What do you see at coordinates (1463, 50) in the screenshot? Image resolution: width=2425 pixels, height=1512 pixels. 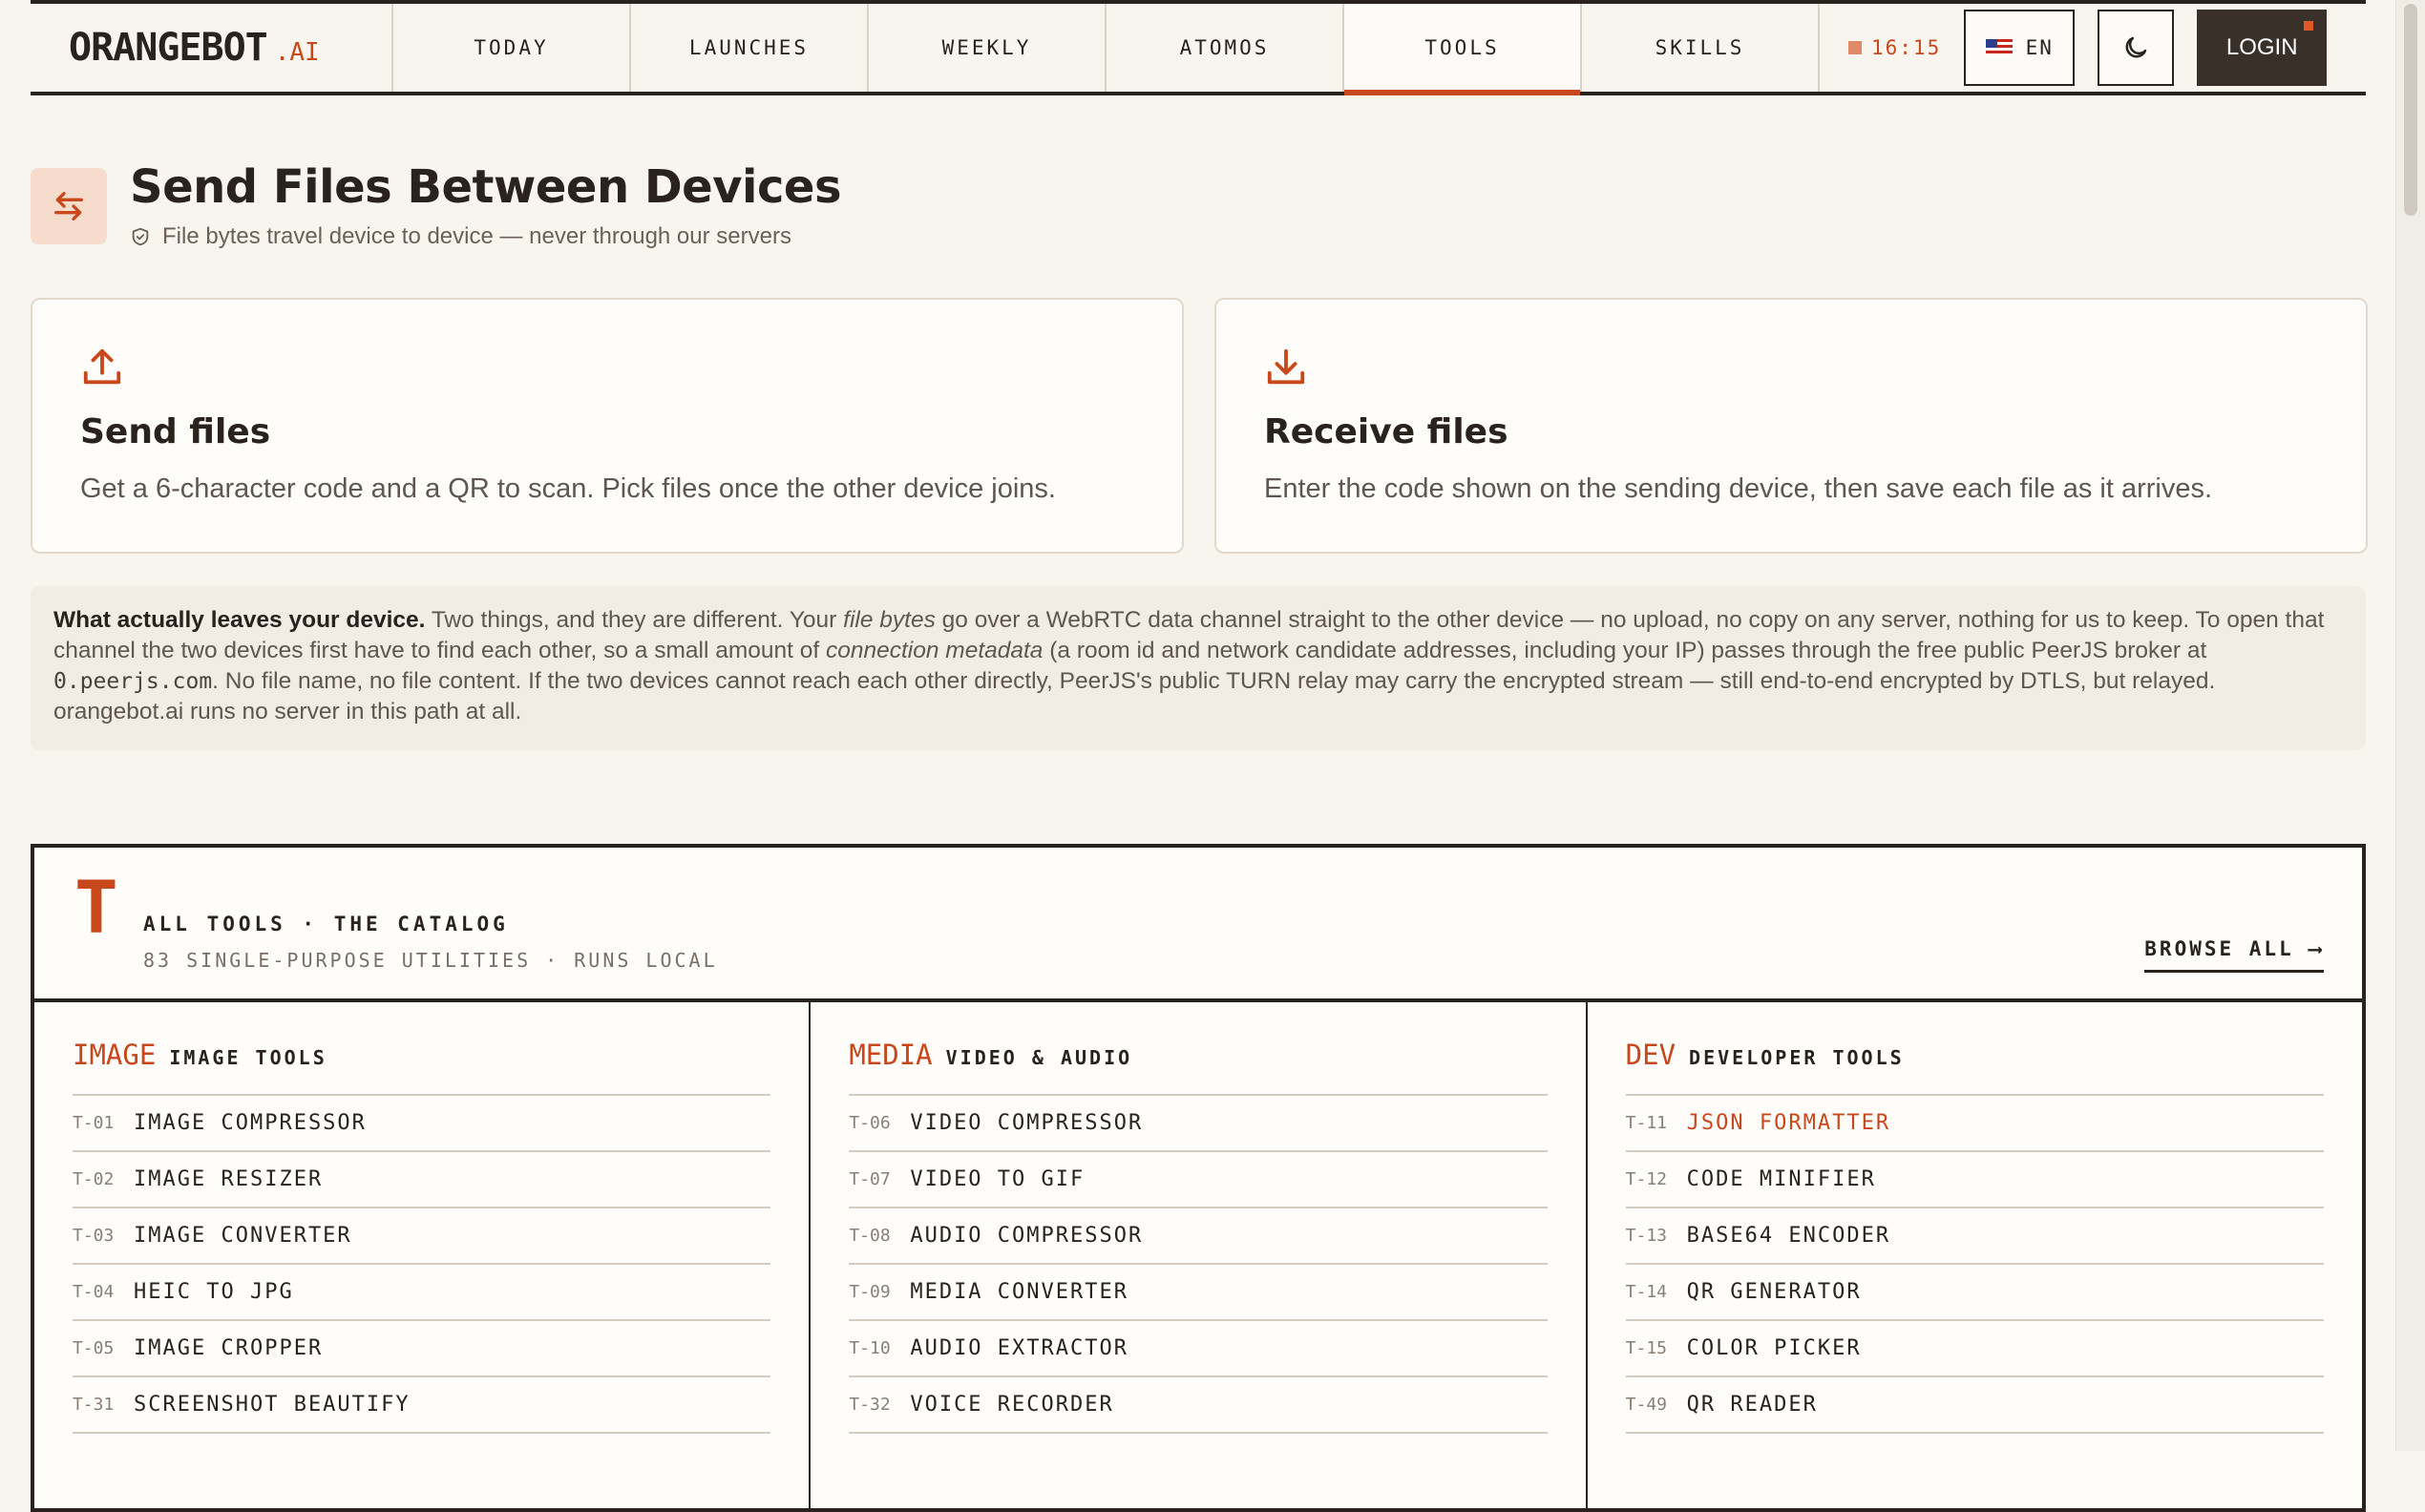 I see `tab-tools: TOOLS` at bounding box center [1463, 50].